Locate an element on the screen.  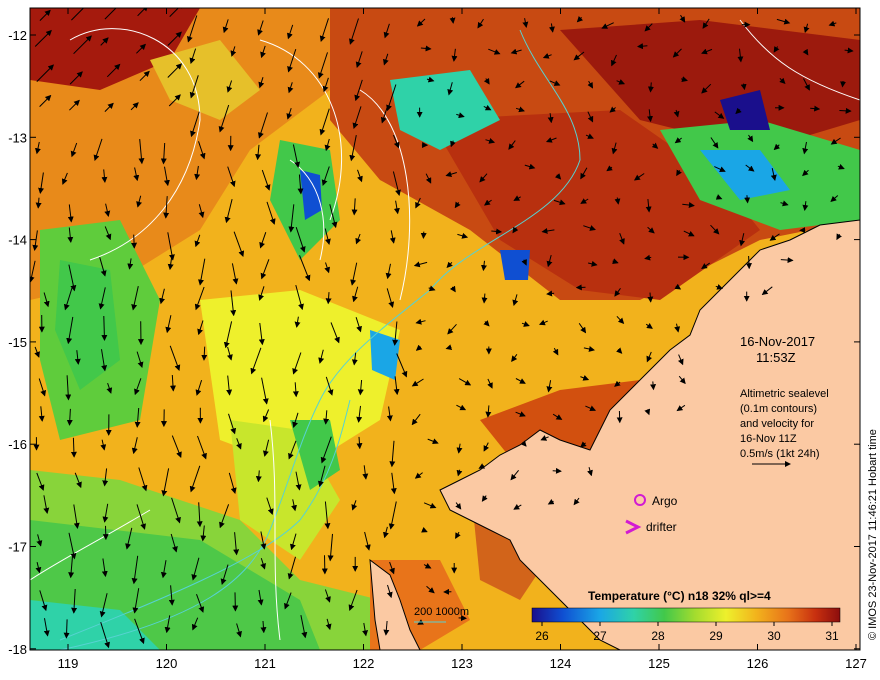
lon-tick-label: 125 is located at coordinates (659, 663).